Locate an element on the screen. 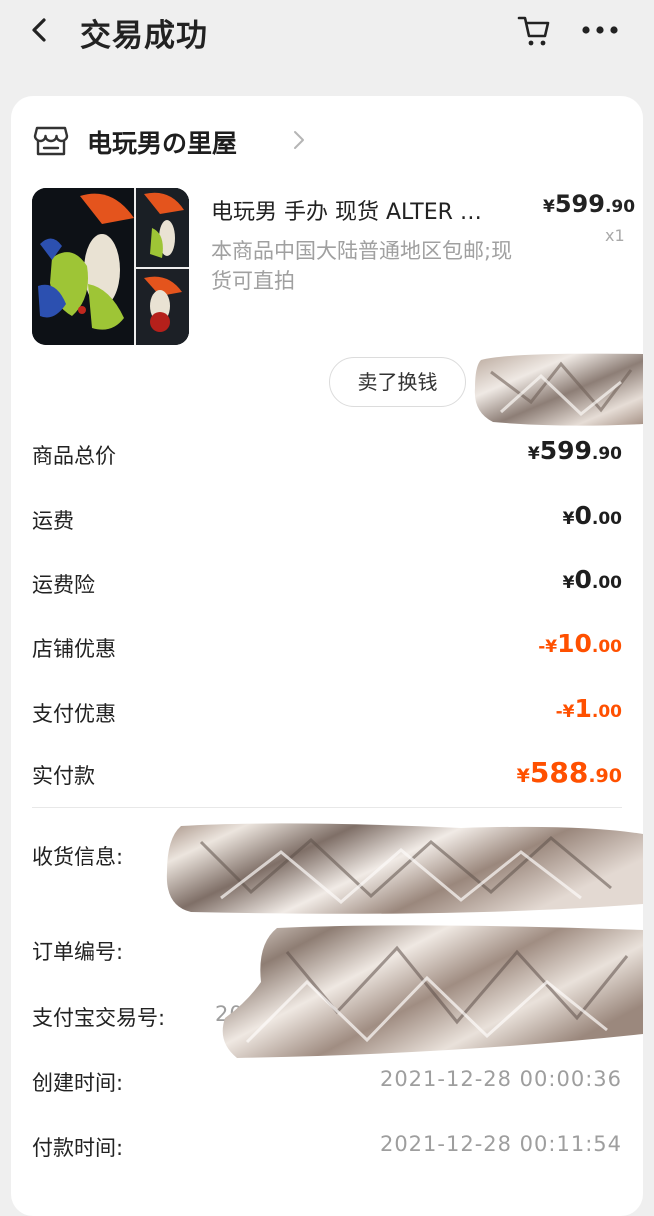 Image resolution: width=654 pixels, height=1216 pixels. summary-value: ¥588.90 is located at coordinates (569, 772).